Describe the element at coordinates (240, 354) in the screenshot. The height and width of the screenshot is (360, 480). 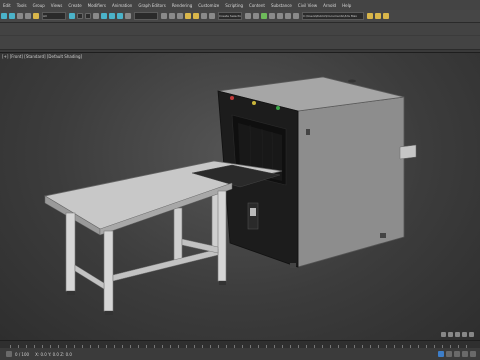
I see `status-bar: 0 / 100 X: 0.0 Y: 0.0 Z: 0.0` at that location.